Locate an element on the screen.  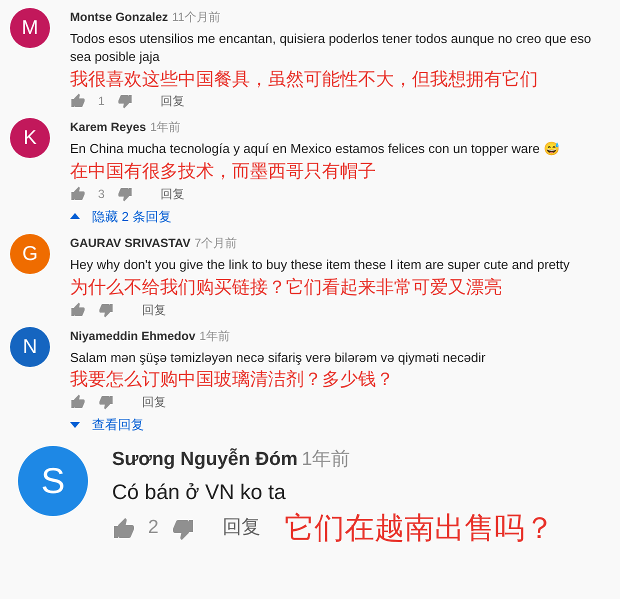
comment-time: 7个月前 is located at coordinates (216, 243).